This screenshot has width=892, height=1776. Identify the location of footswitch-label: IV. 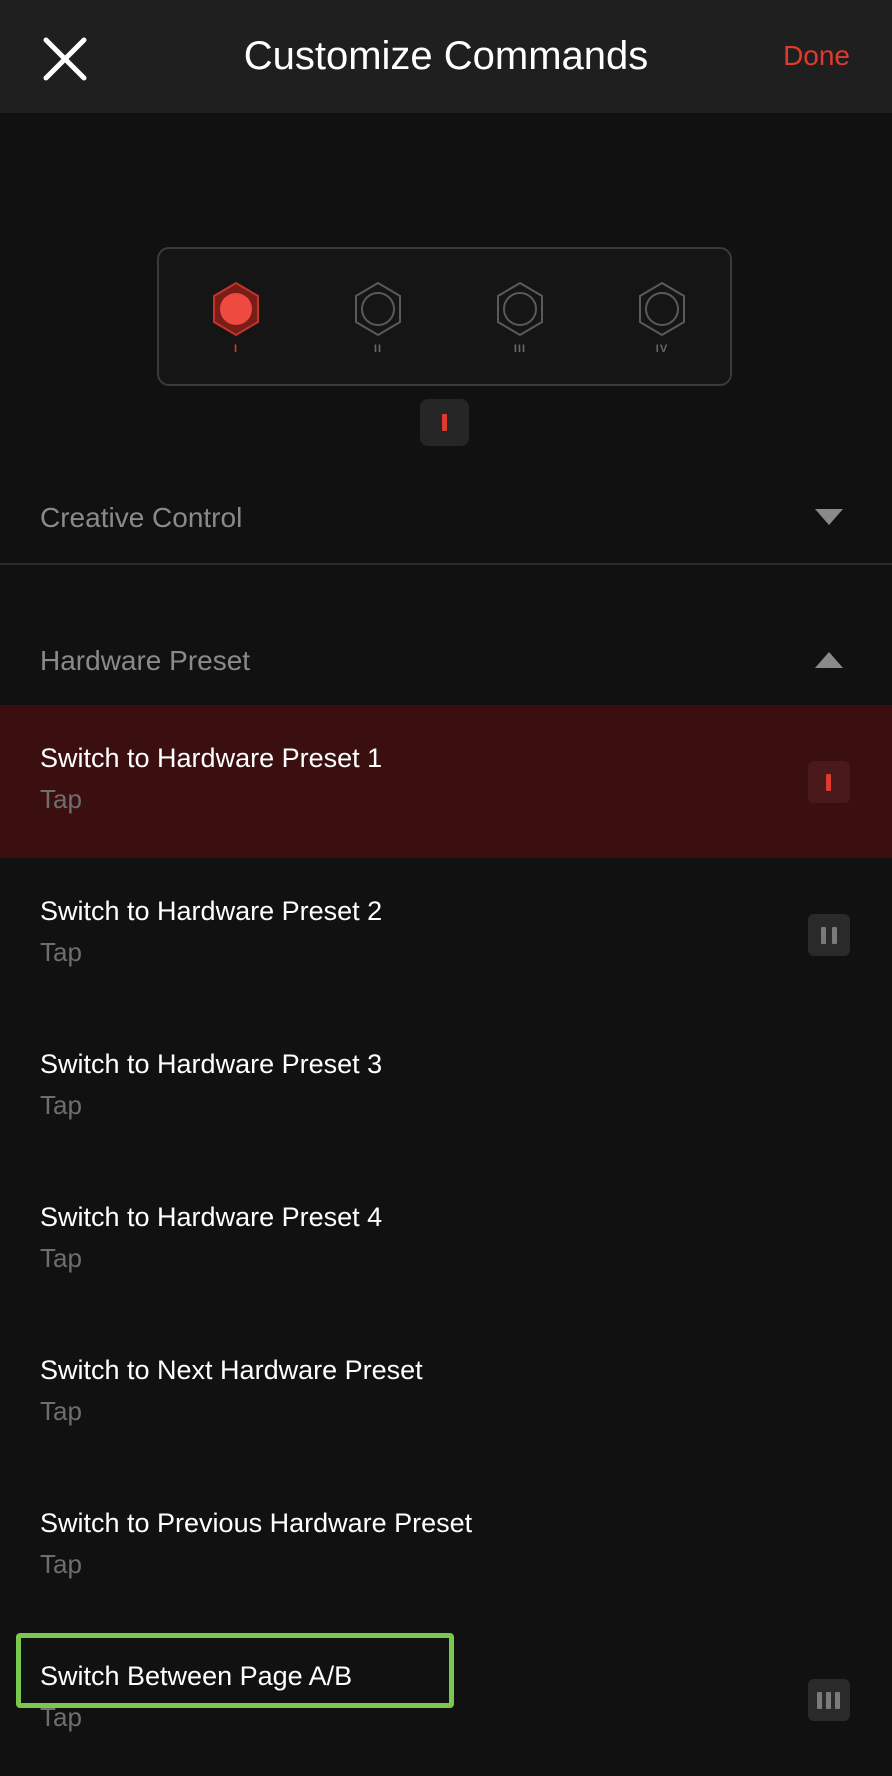
(662, 349).